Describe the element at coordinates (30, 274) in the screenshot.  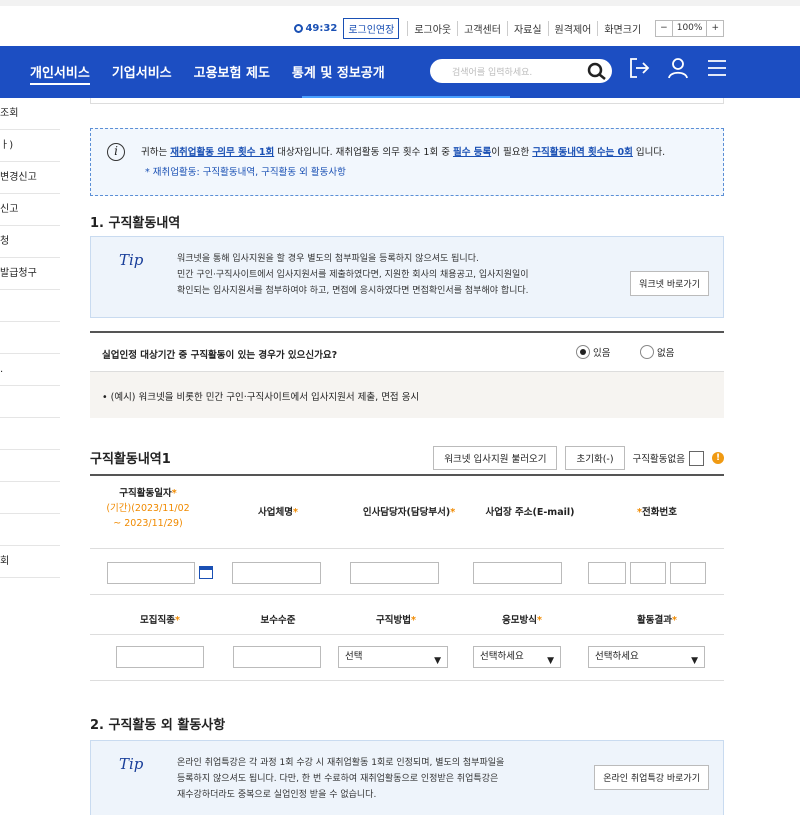
I see `sidebar-item: 발급청구` at that location.